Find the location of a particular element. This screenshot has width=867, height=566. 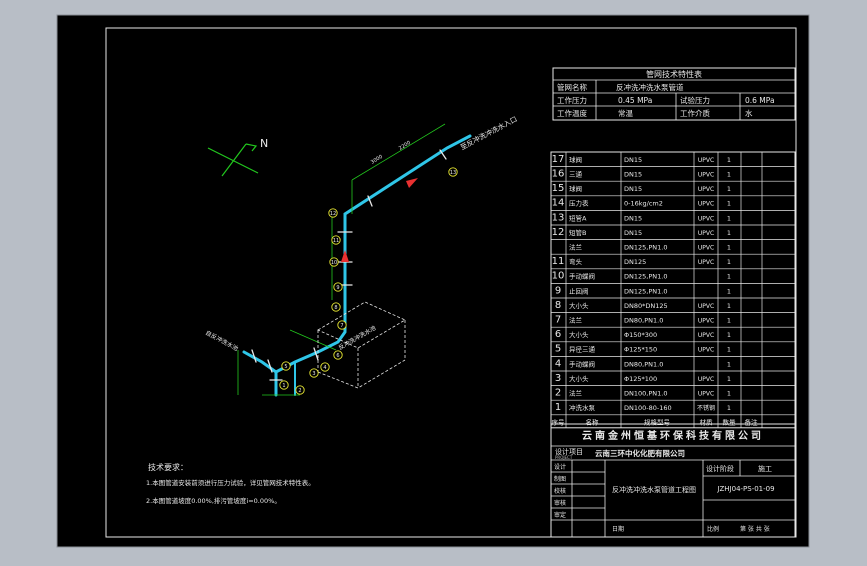

bom-material: 不锈钢 is located at coordinates (706, 408).